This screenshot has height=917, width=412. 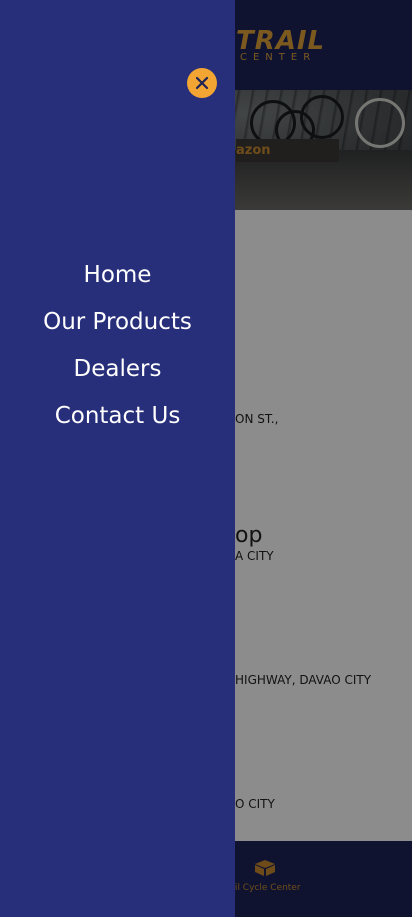 I want to click on close-icon, so click(x=202, y=83).